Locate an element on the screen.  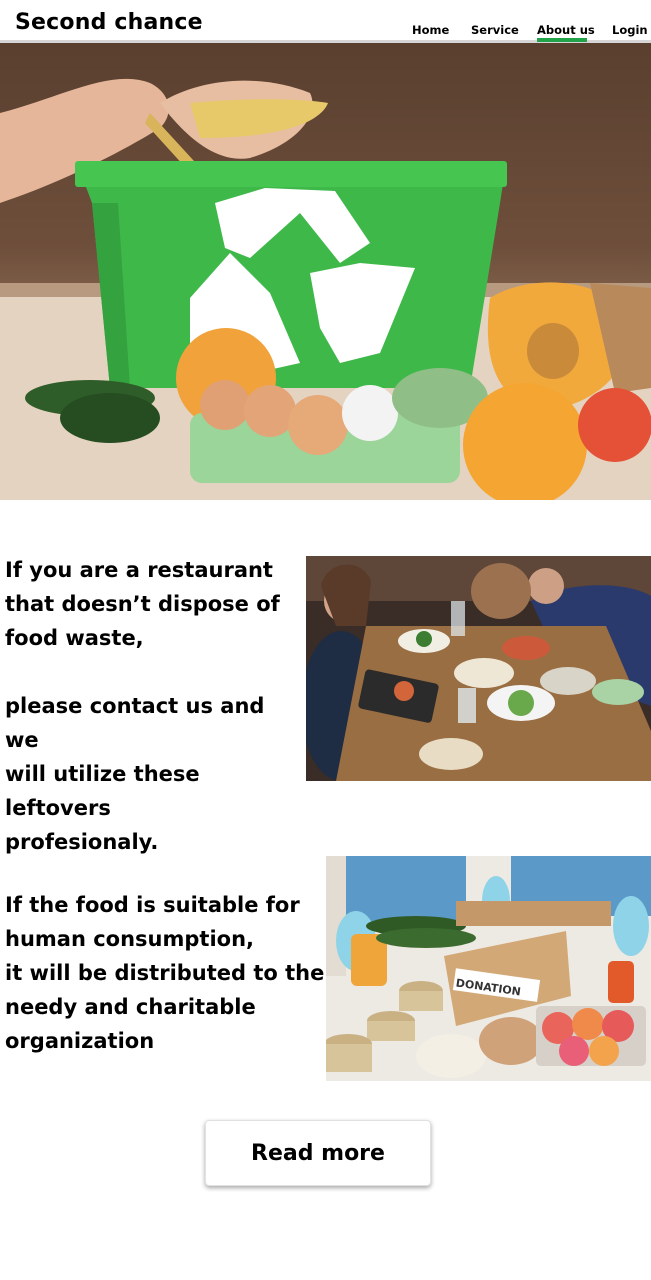
restaurant-table-photo is located at coordinates (478, 668).